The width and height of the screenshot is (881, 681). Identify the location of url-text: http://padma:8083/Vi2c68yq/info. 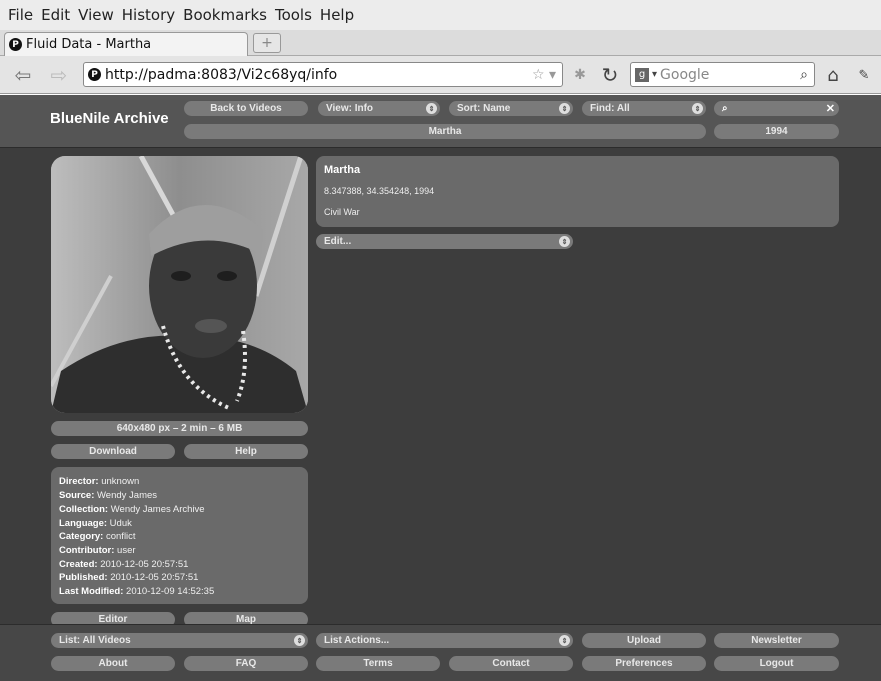
(221, 74).